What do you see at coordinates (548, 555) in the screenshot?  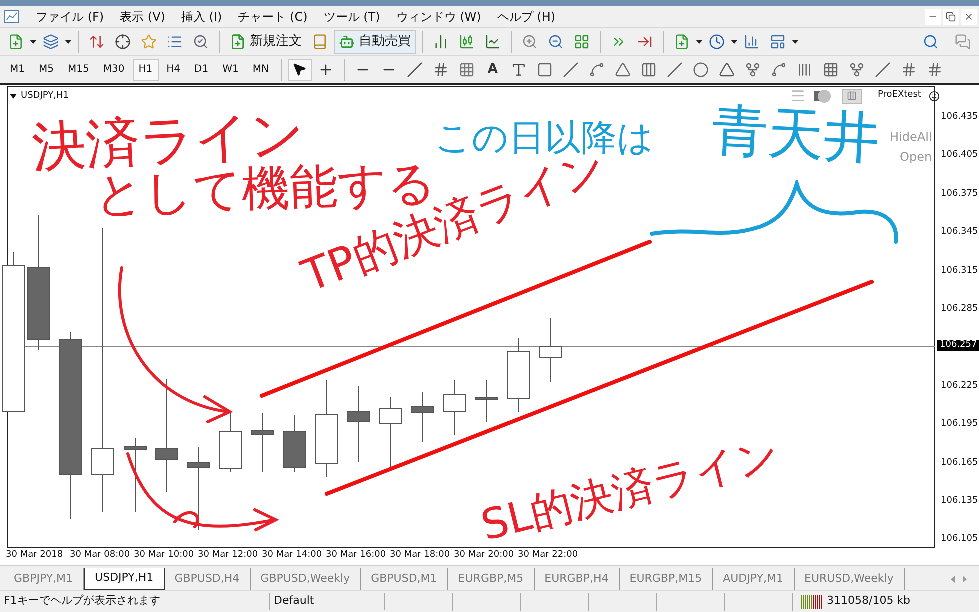 I see `time-label: 30 Mar 22:00` at bounding box center [548, 555].